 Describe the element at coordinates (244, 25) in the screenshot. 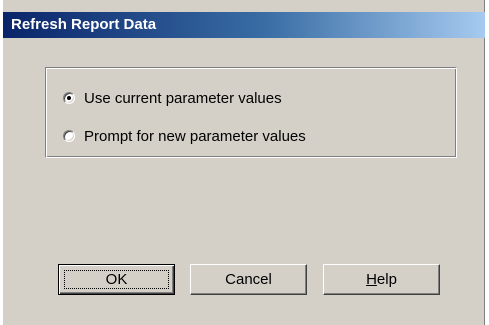

I see `title-bar: Refresh Report Data` at that location.